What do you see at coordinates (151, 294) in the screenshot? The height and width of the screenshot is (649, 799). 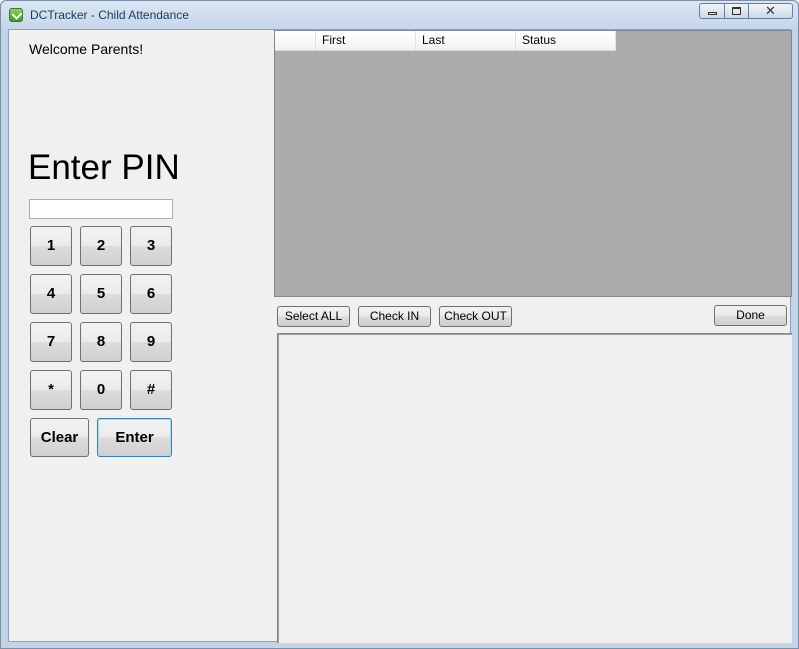 I see `key-6-button: 6` at bounding box center [151, 294].